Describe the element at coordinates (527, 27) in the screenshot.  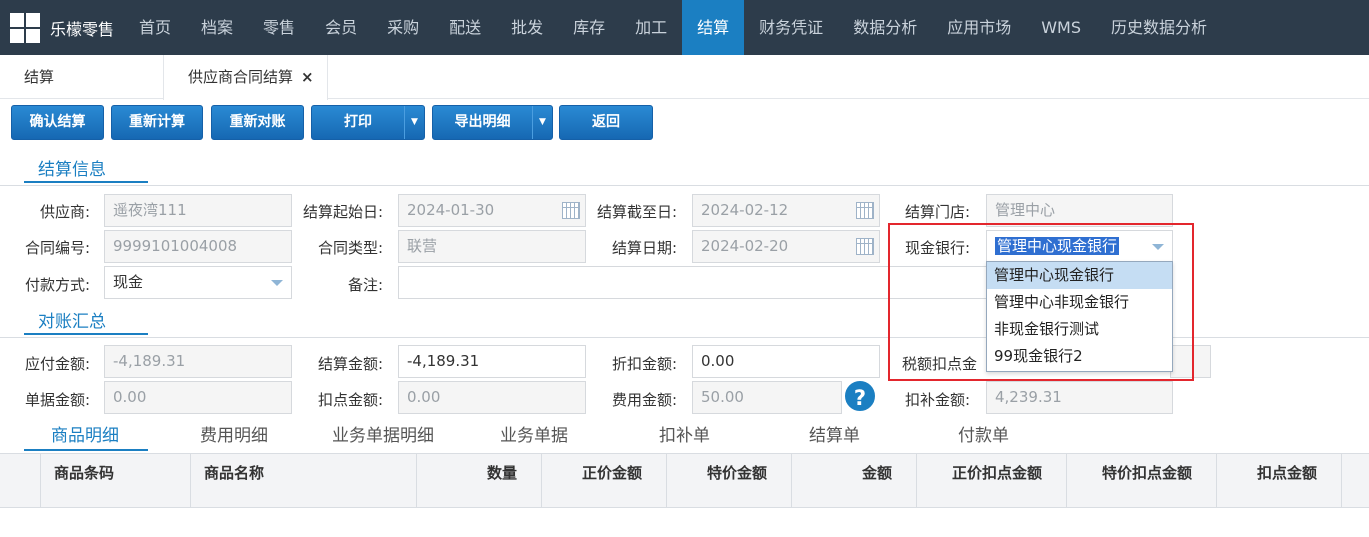
I see `nav-wholesale: 批发` at that location.